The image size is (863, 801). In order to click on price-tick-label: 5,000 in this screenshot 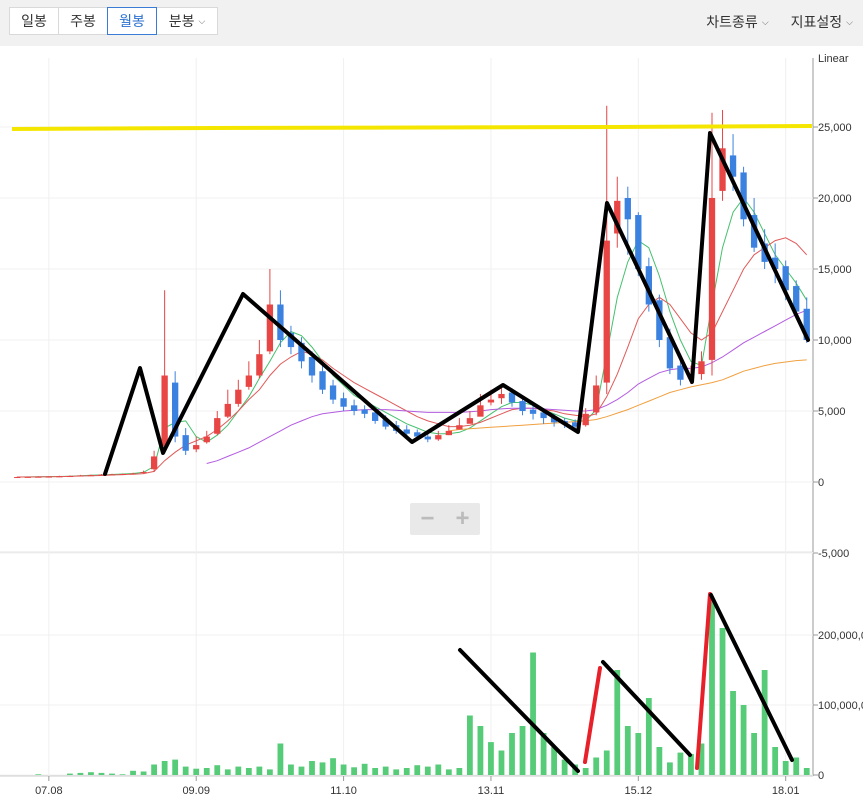, I will do `click(832, 412)`.